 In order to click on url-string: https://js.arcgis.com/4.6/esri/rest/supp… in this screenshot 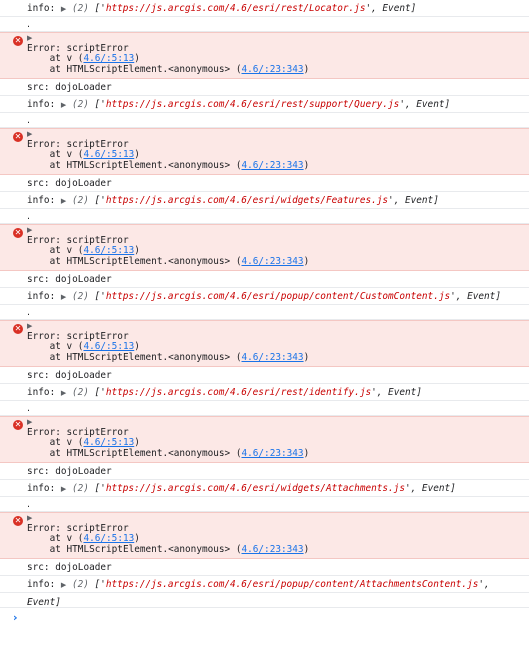, I will do `click(252, 104)`.